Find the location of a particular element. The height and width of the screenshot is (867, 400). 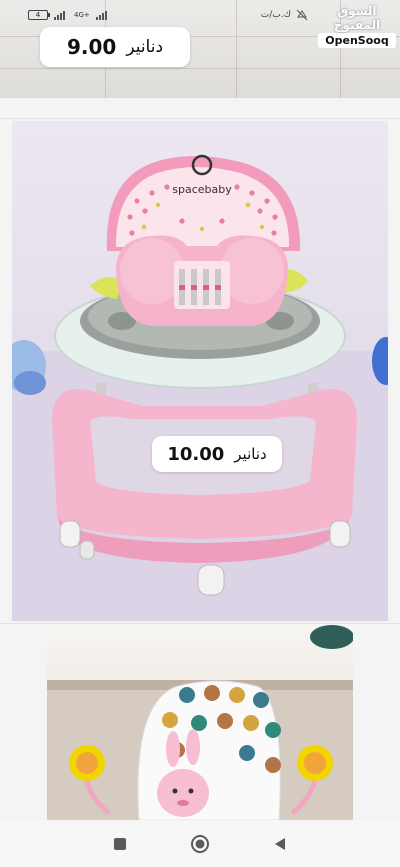

android-nav-bar is located at coordinates (200, 843).